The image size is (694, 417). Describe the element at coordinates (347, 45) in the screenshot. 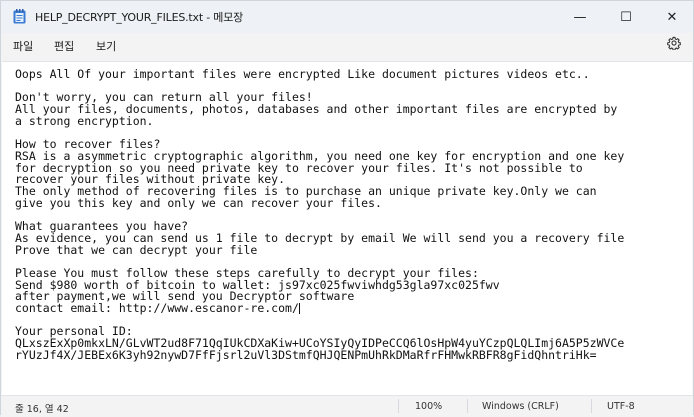

I see `menu-bar: 파일 편집 보기` at that location.